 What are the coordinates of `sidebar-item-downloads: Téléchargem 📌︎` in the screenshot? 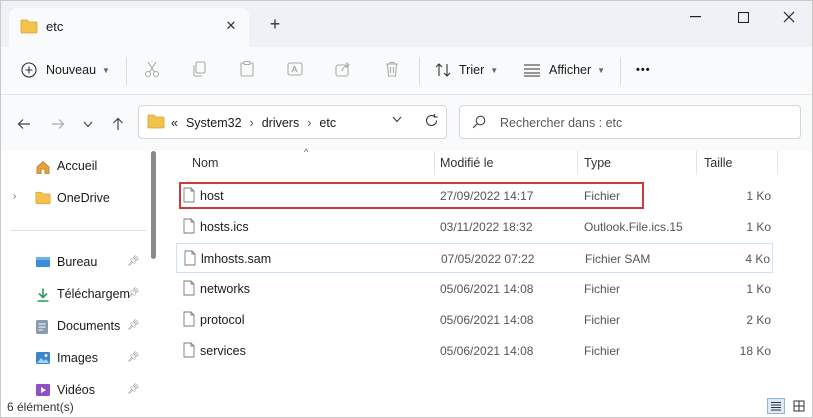 It's located at (73, 294).